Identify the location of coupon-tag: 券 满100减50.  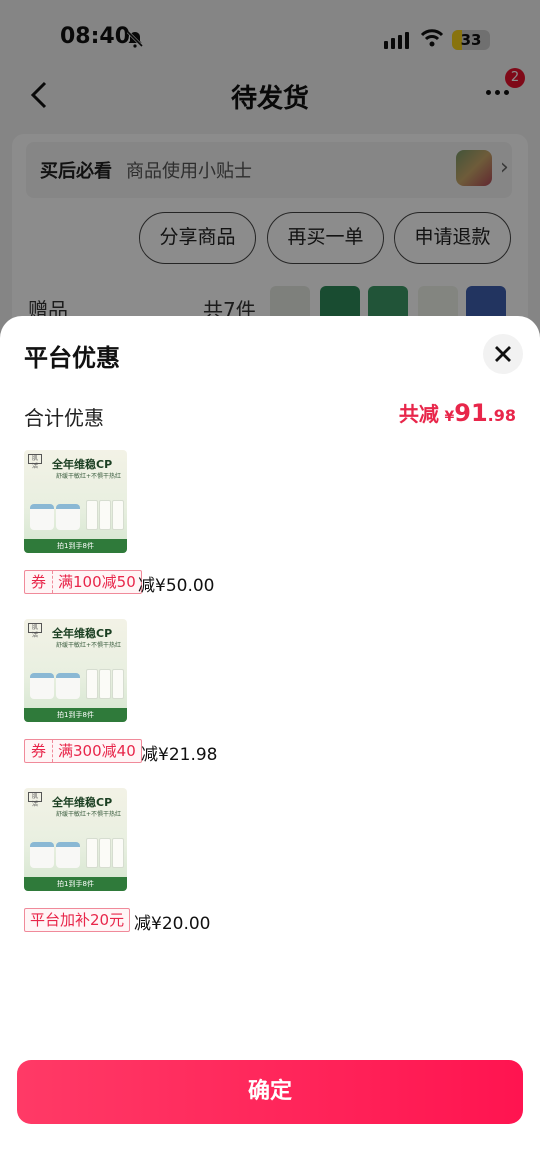
(83, 582).